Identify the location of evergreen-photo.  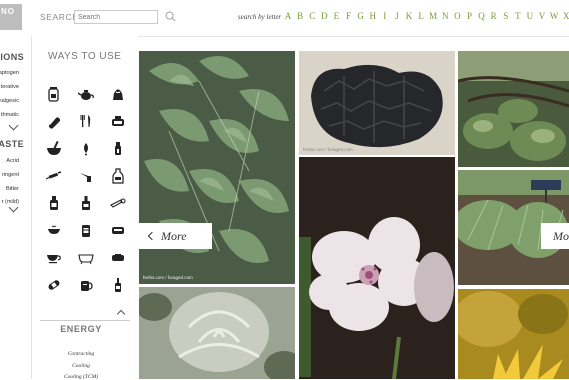
(513, 109).